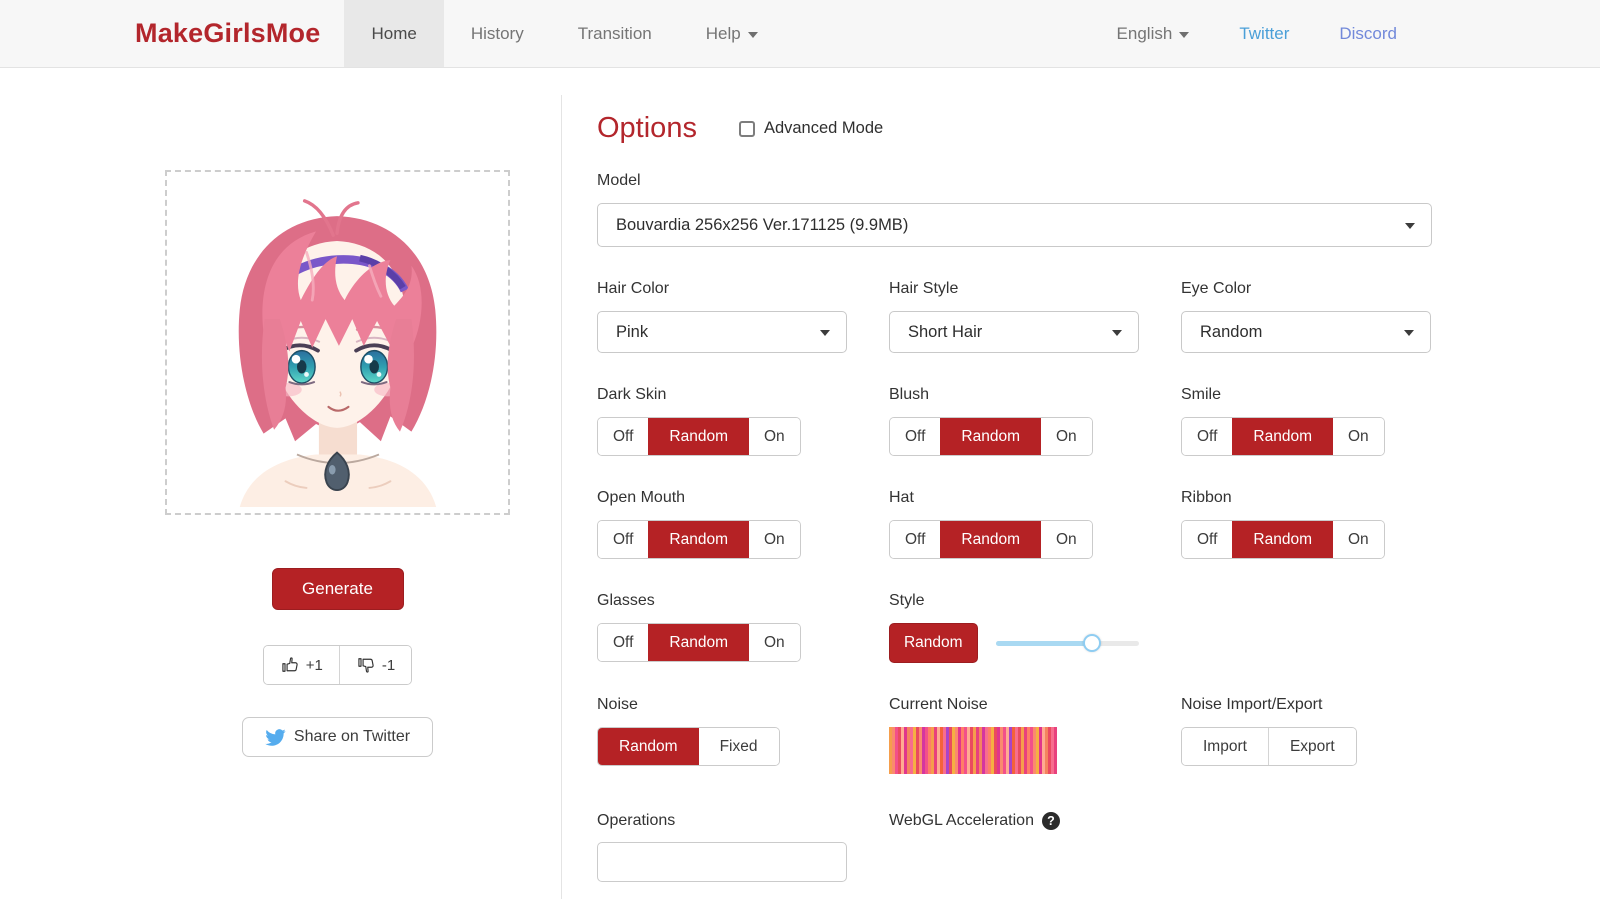 The width and height of the screenshot is (1600, 899). Describe the element at coordinates (641, 497) in the screenshot. I see `open-mouth-label: Open Mouth` at that location.